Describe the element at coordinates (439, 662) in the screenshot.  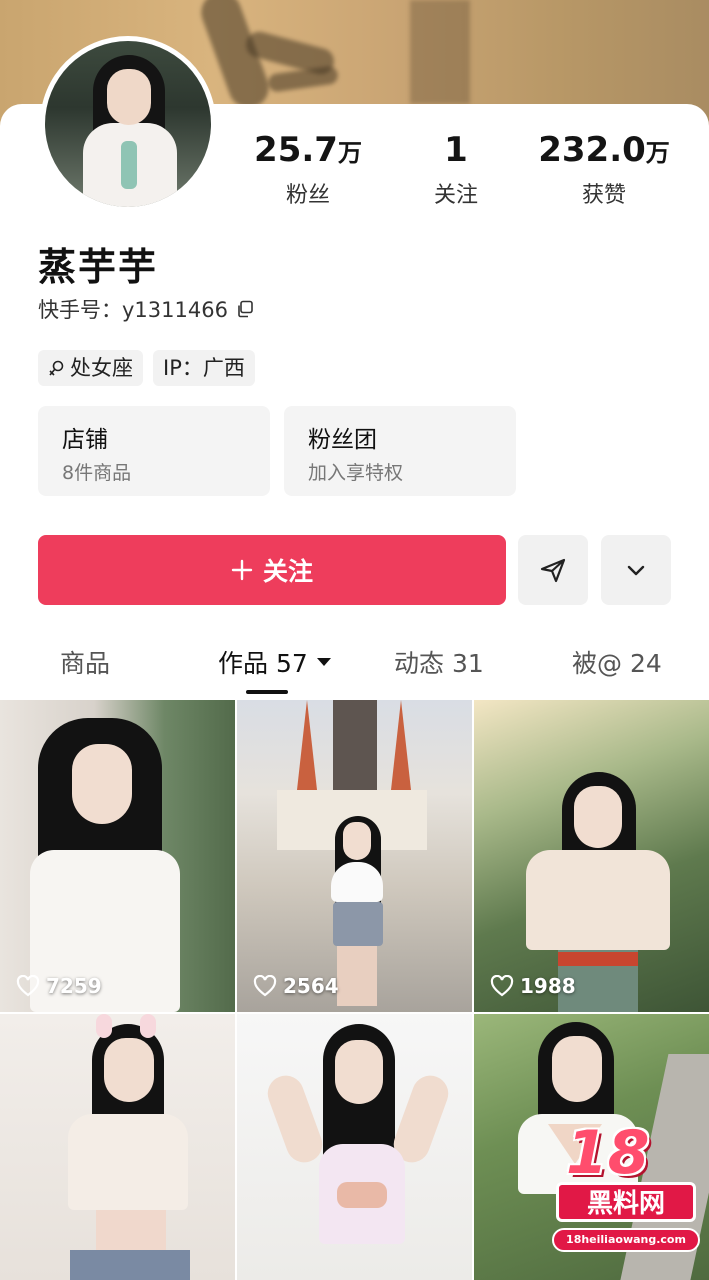
I see `tab-moments: 动态 31` at that location.